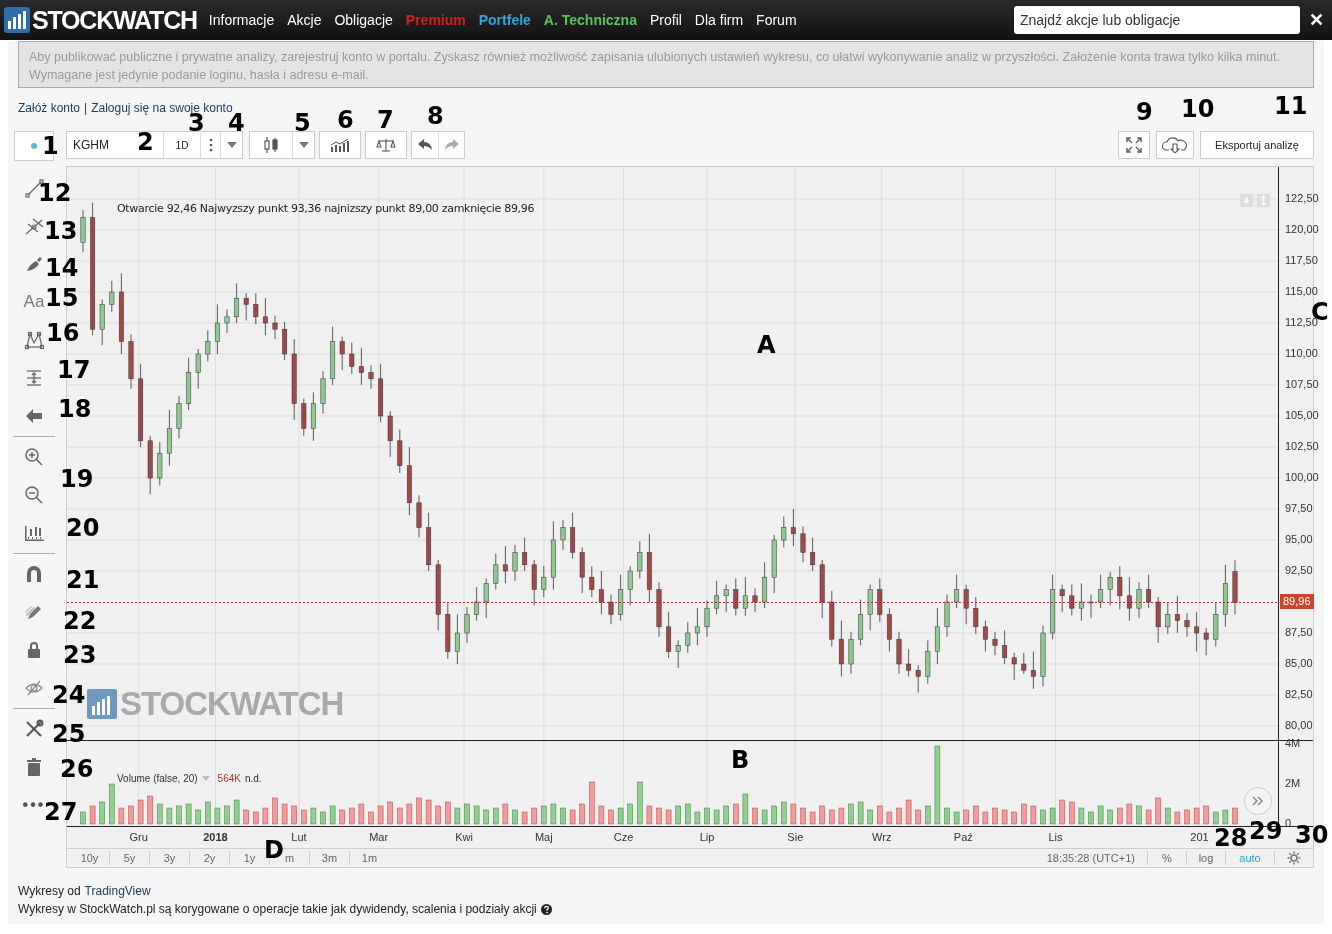  What do you see at coordinates (1293, 783) in the screenshot?
I see `volume-tick-label: 2M` at bounding box center [1293, 783].